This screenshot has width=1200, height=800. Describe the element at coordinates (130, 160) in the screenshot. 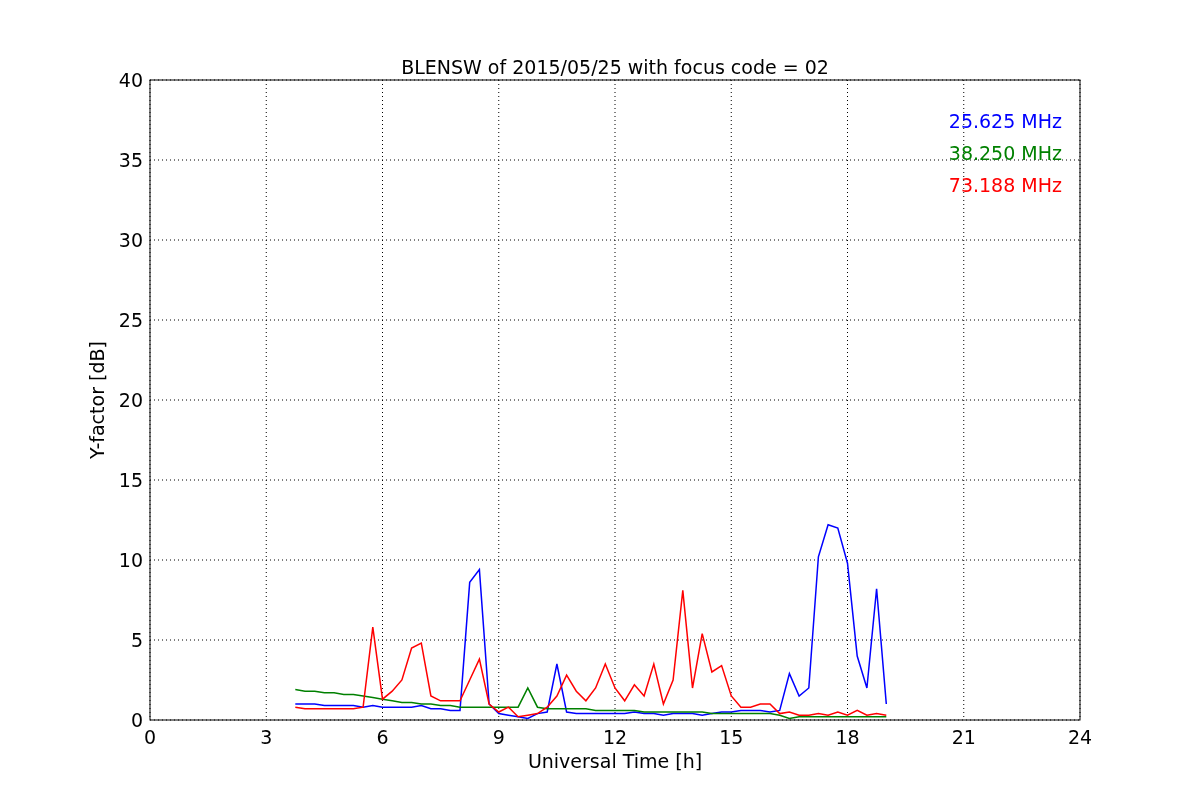

I see `tick-label: 35` at that location.